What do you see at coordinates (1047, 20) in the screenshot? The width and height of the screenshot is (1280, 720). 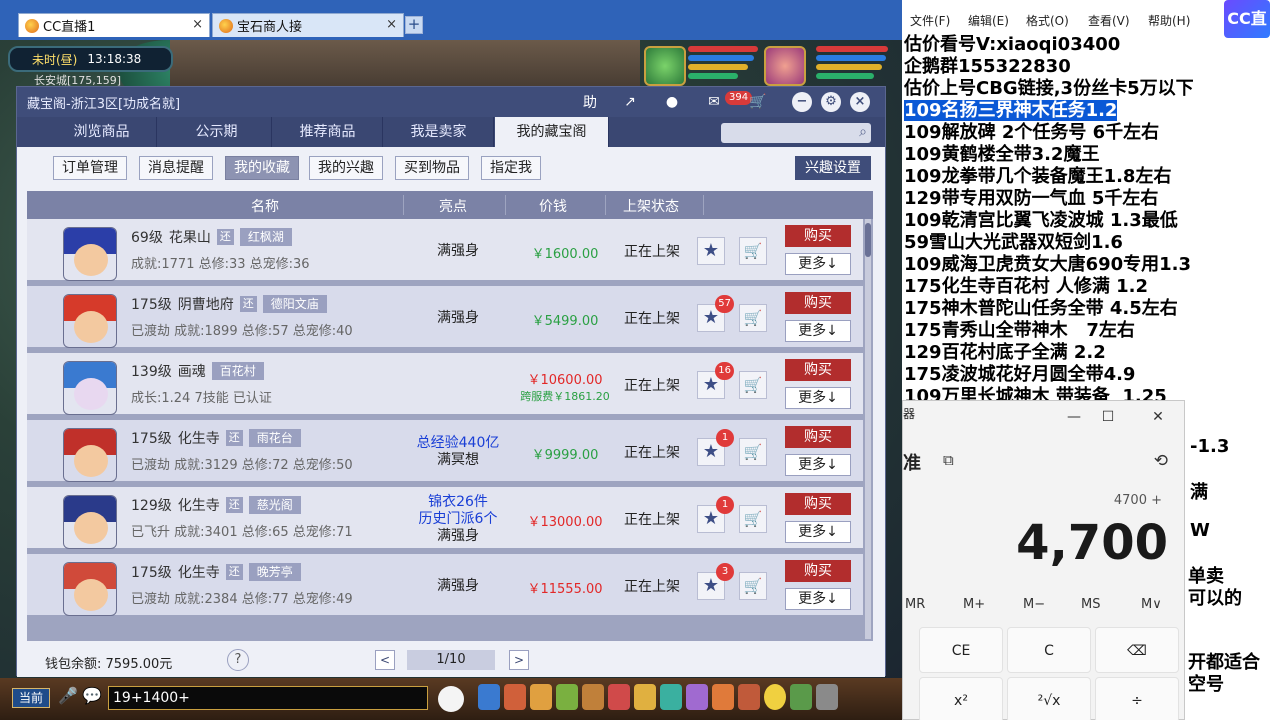 I see `menu-format: 格式(O)` at bounding box center [1047, 20].